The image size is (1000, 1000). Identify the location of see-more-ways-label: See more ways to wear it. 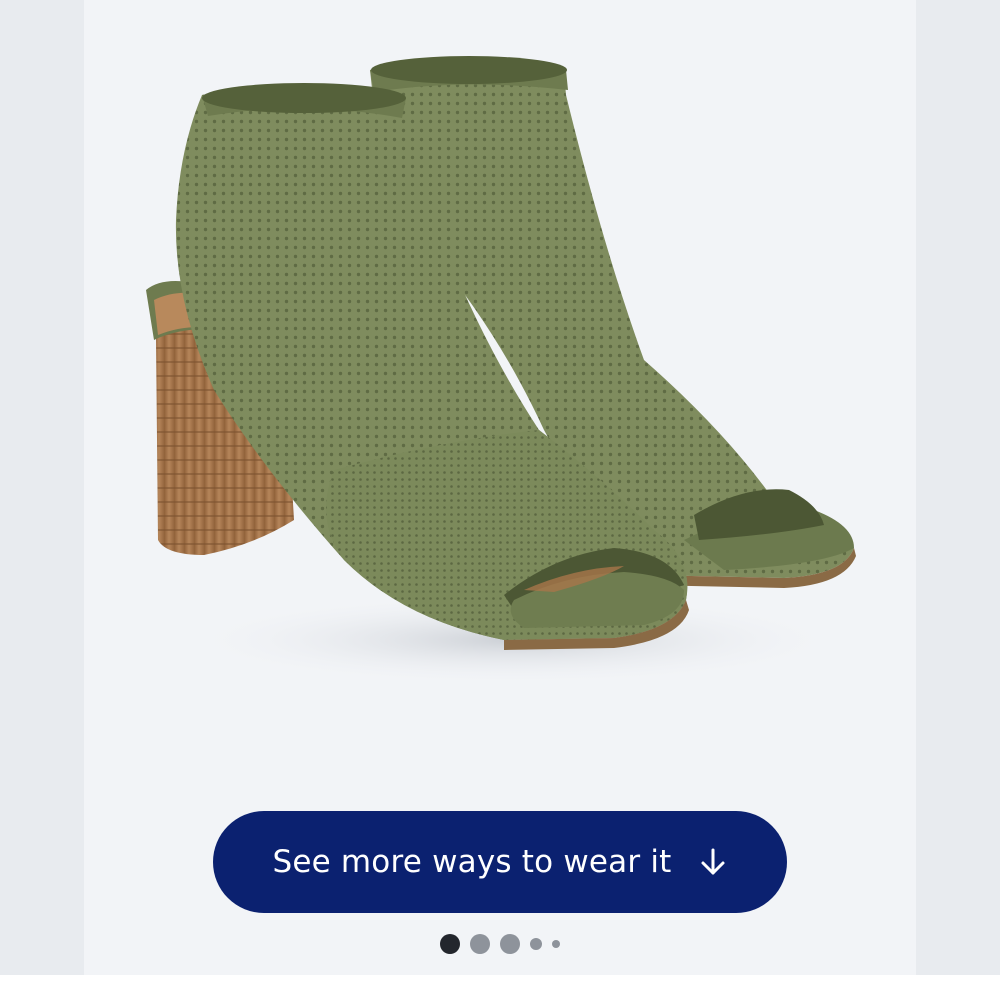
(472, 862).